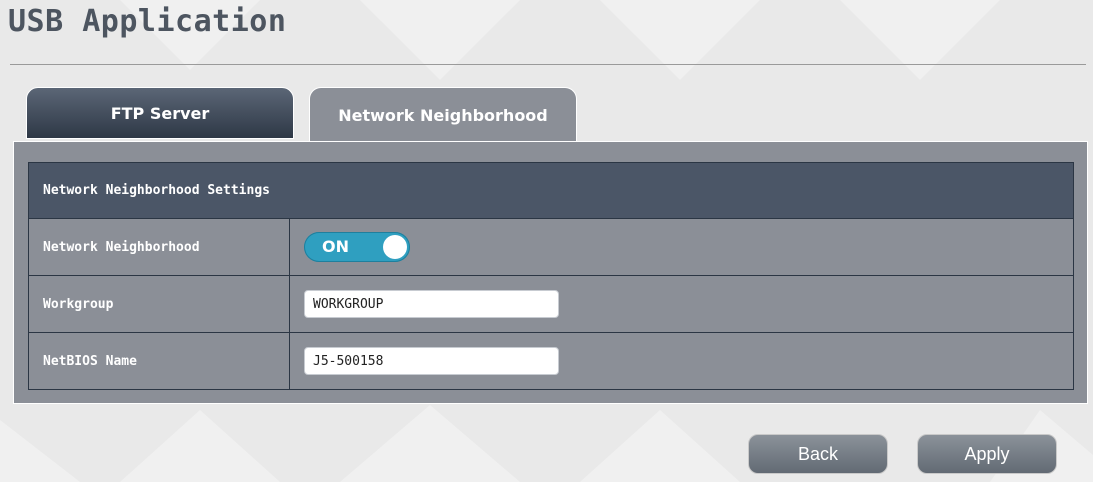  Describe the element at coordinates (681, 361) in the screenshot. I see `netbios-name-value-cell` at that location.